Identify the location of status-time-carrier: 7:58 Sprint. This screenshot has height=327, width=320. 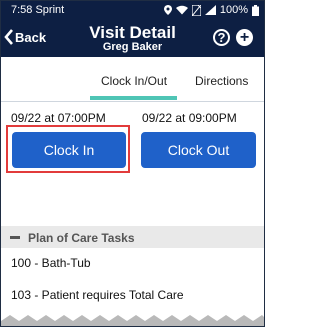
(38, 10).